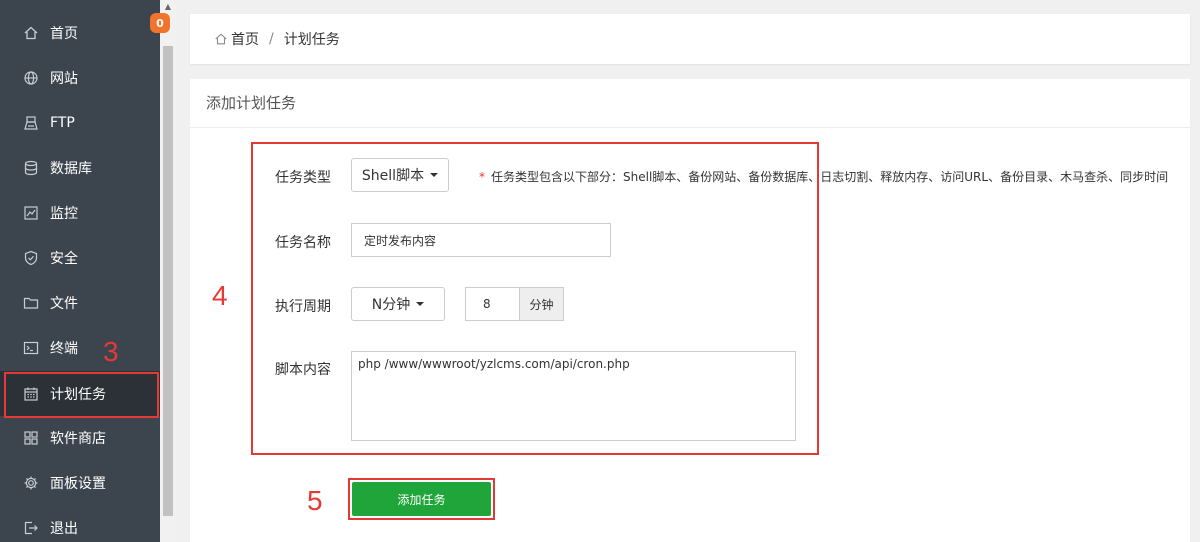  I want to click on annotation-step-3: 3, so click(111, 351).